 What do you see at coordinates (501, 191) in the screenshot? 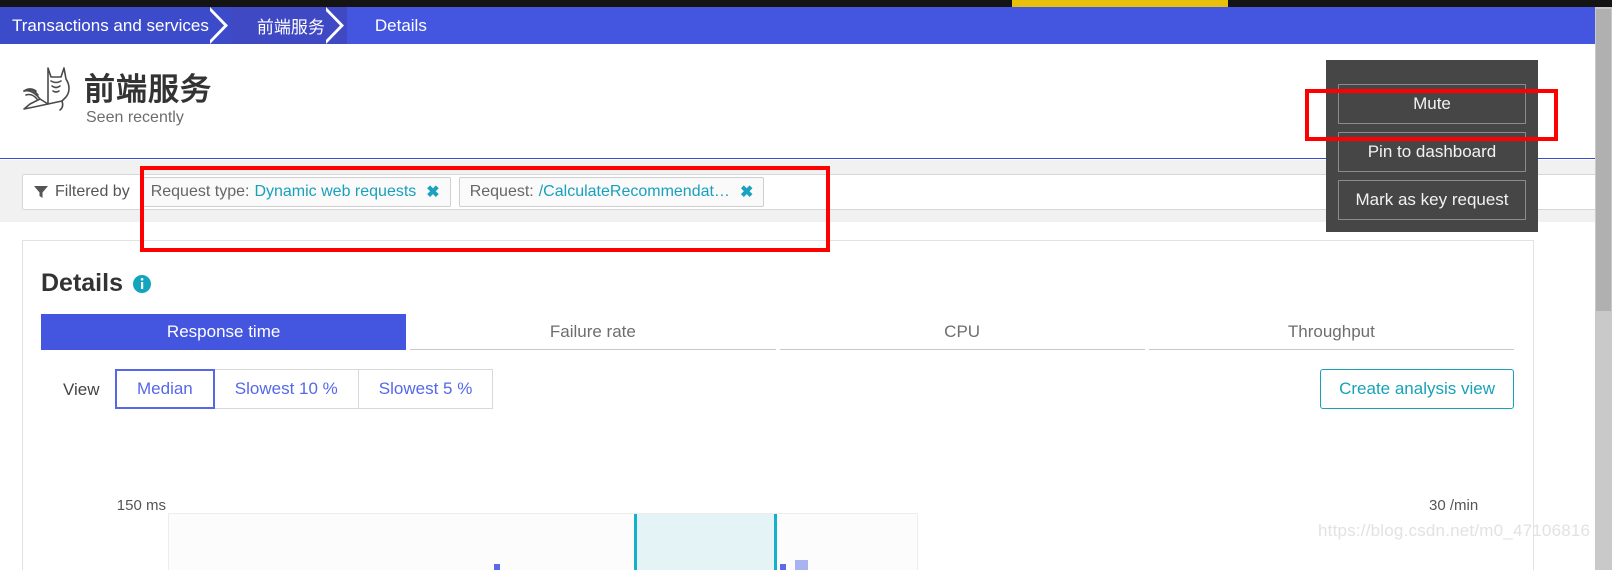
I see `filter-chip-key: Request:` at bounding box center [501, 191].